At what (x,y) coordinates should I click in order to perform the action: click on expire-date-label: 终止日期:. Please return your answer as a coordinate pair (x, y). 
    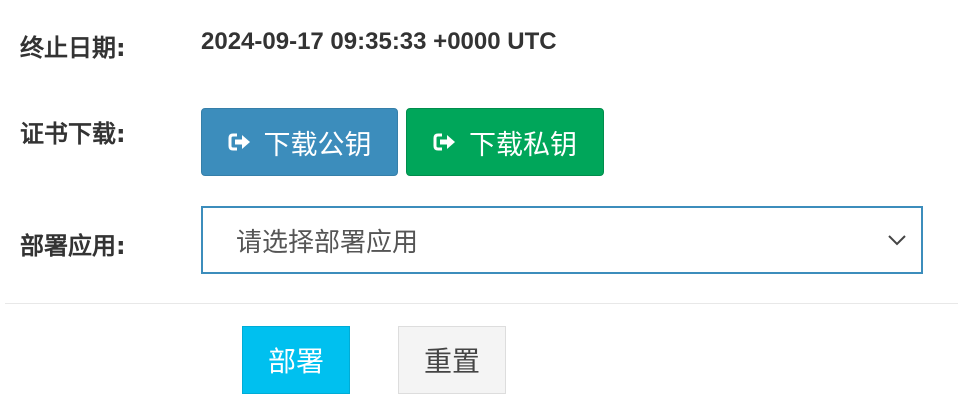
    Looking at the image, I should click on (73, 48).